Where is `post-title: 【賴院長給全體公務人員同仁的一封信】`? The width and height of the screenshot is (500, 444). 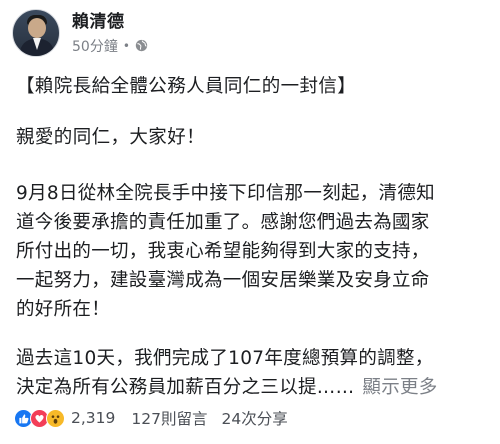
post-title: 【賴院長給全體公務人員同仁的一封信】 is located at coordinates (186, 86).